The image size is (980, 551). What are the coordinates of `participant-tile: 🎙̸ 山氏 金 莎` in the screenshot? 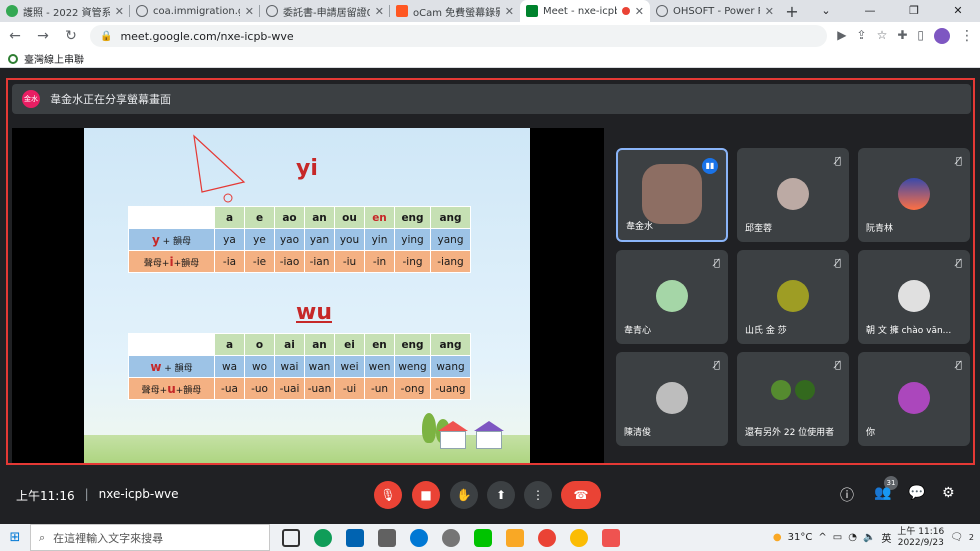 It's located at (793, 297).